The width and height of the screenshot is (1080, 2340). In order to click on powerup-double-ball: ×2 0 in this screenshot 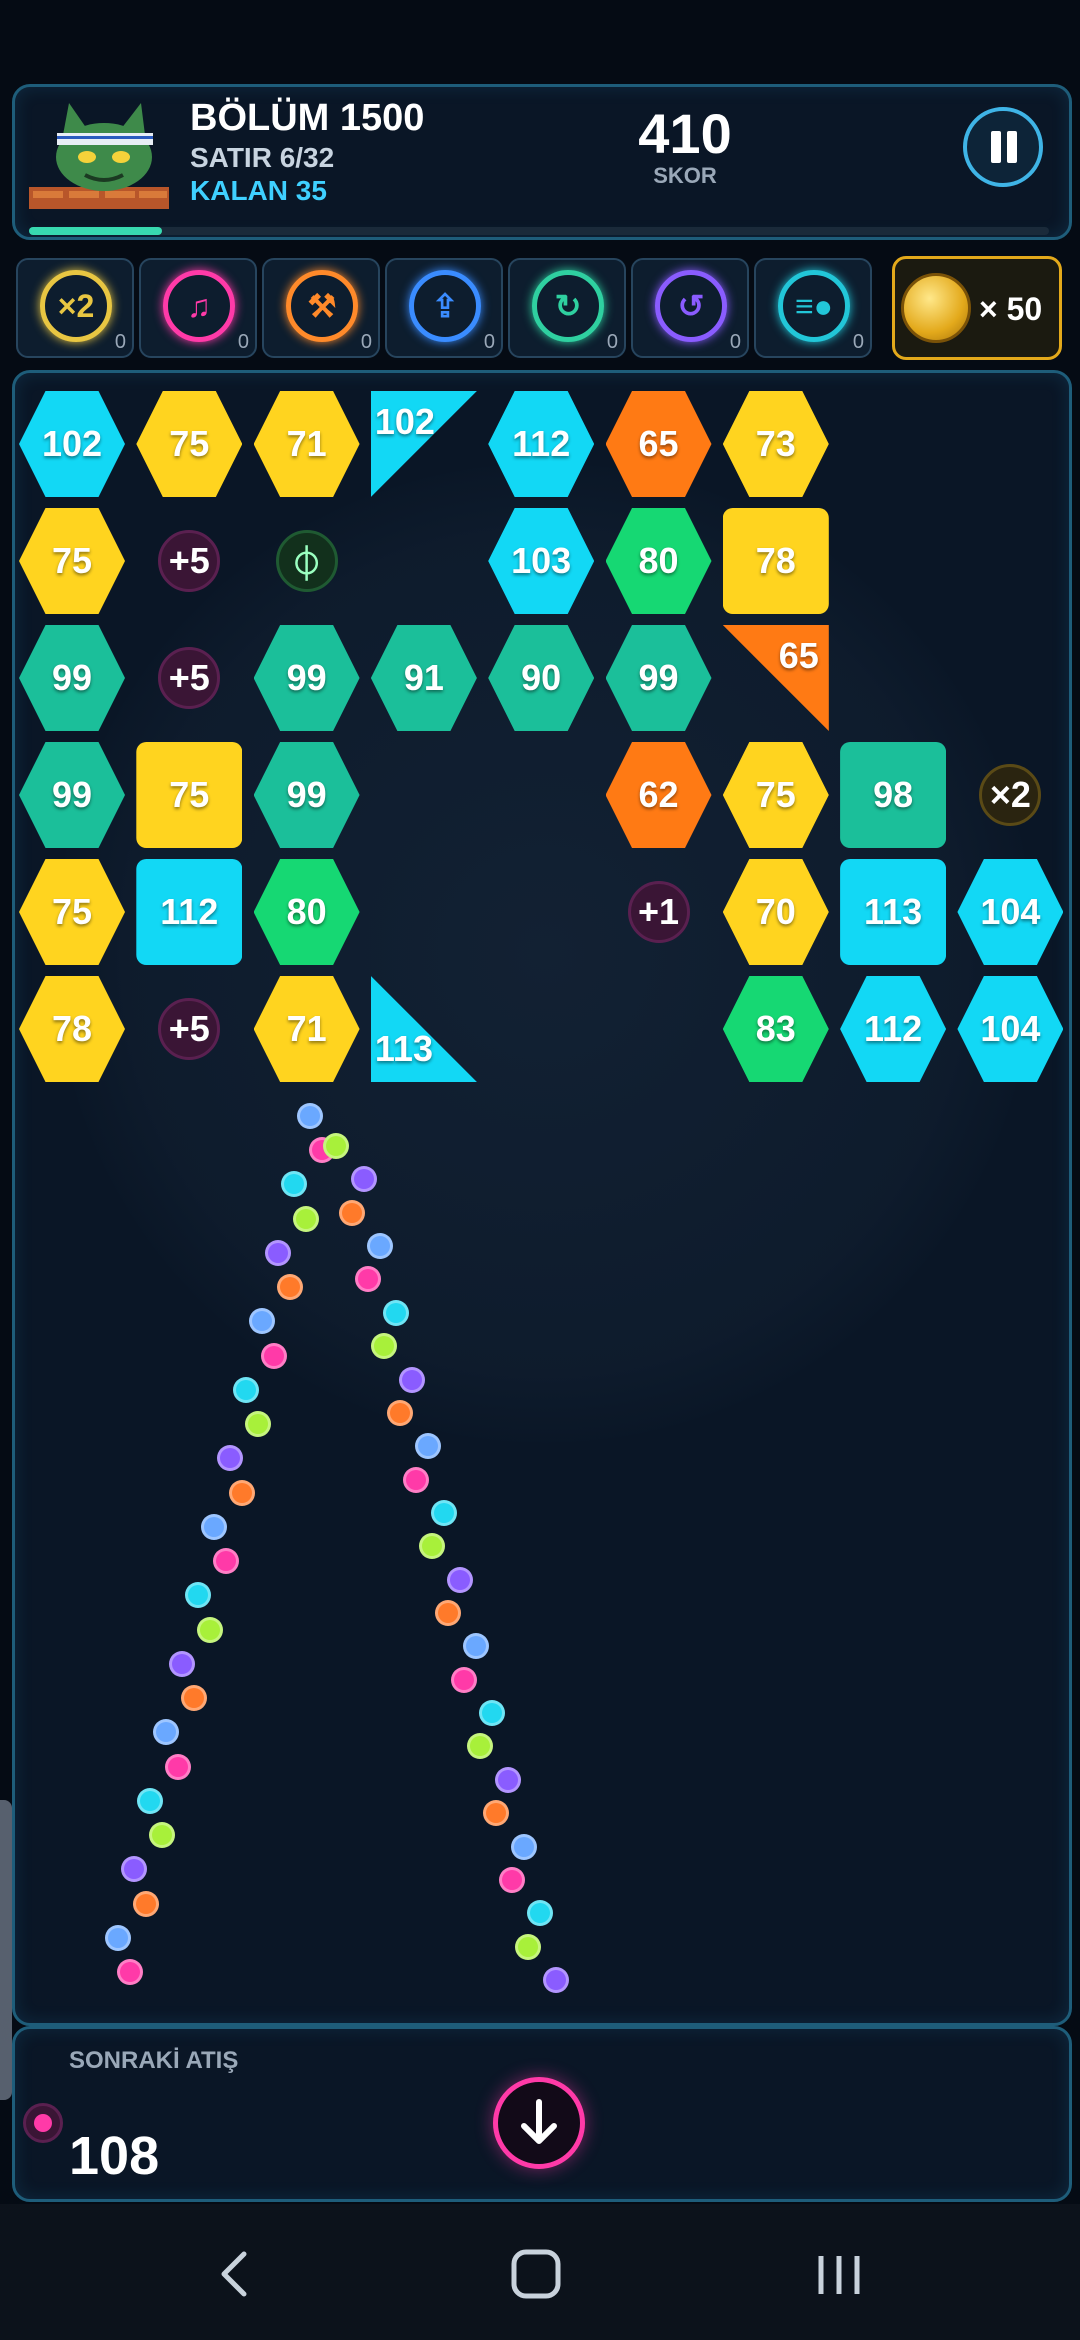, I will do `click(75, 308)`.